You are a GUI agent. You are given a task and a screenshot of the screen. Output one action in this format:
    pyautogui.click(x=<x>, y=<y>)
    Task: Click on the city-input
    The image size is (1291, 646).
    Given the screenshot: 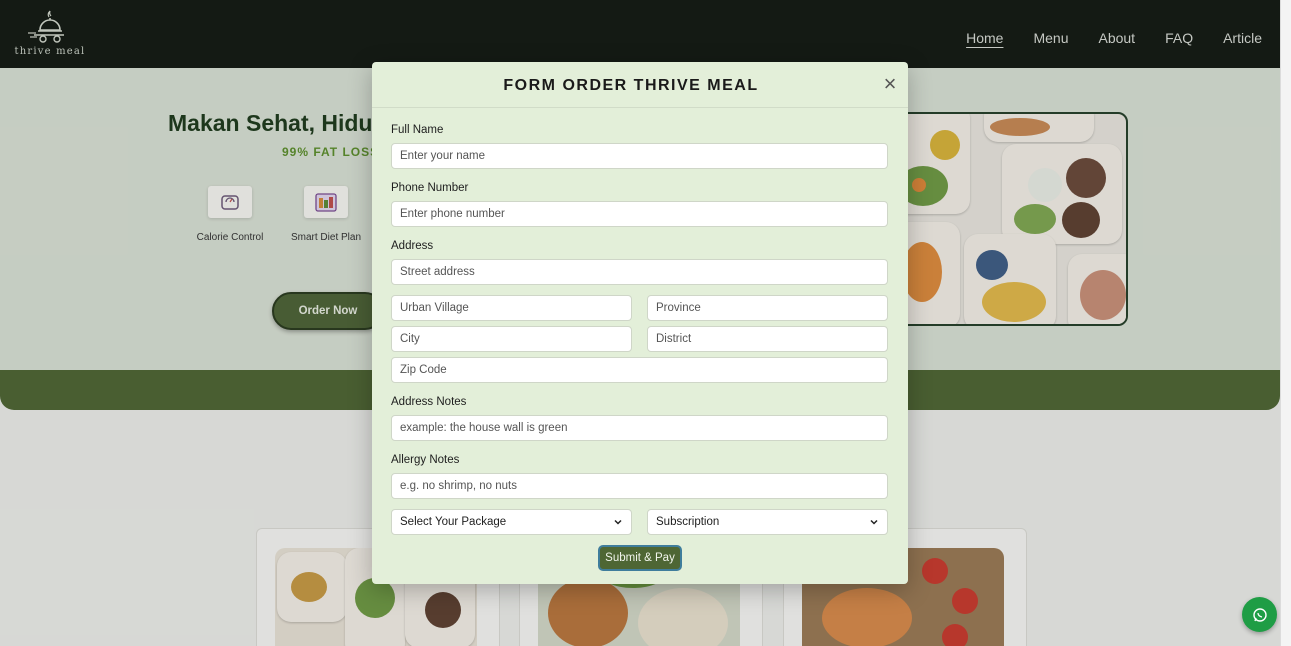 What is the action you would take?
    pyautogui.click(x=511, y=339)
    